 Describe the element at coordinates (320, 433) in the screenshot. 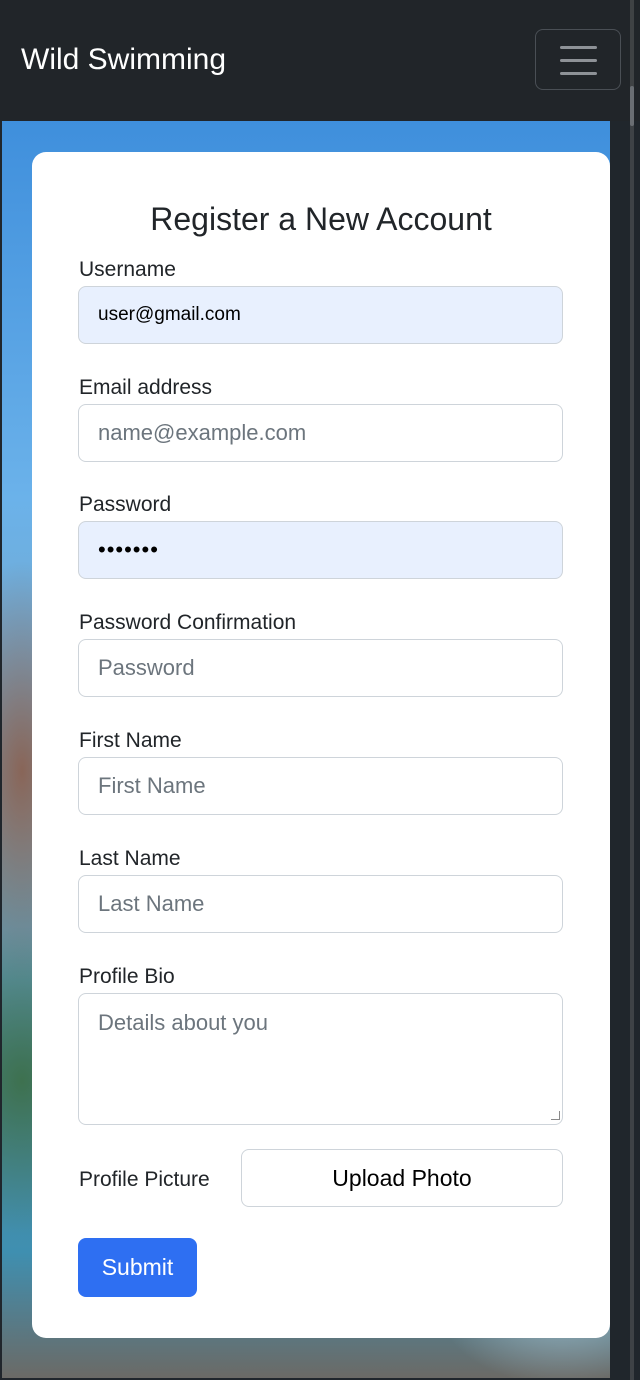

I see `email-input: name@example.com` at that location.